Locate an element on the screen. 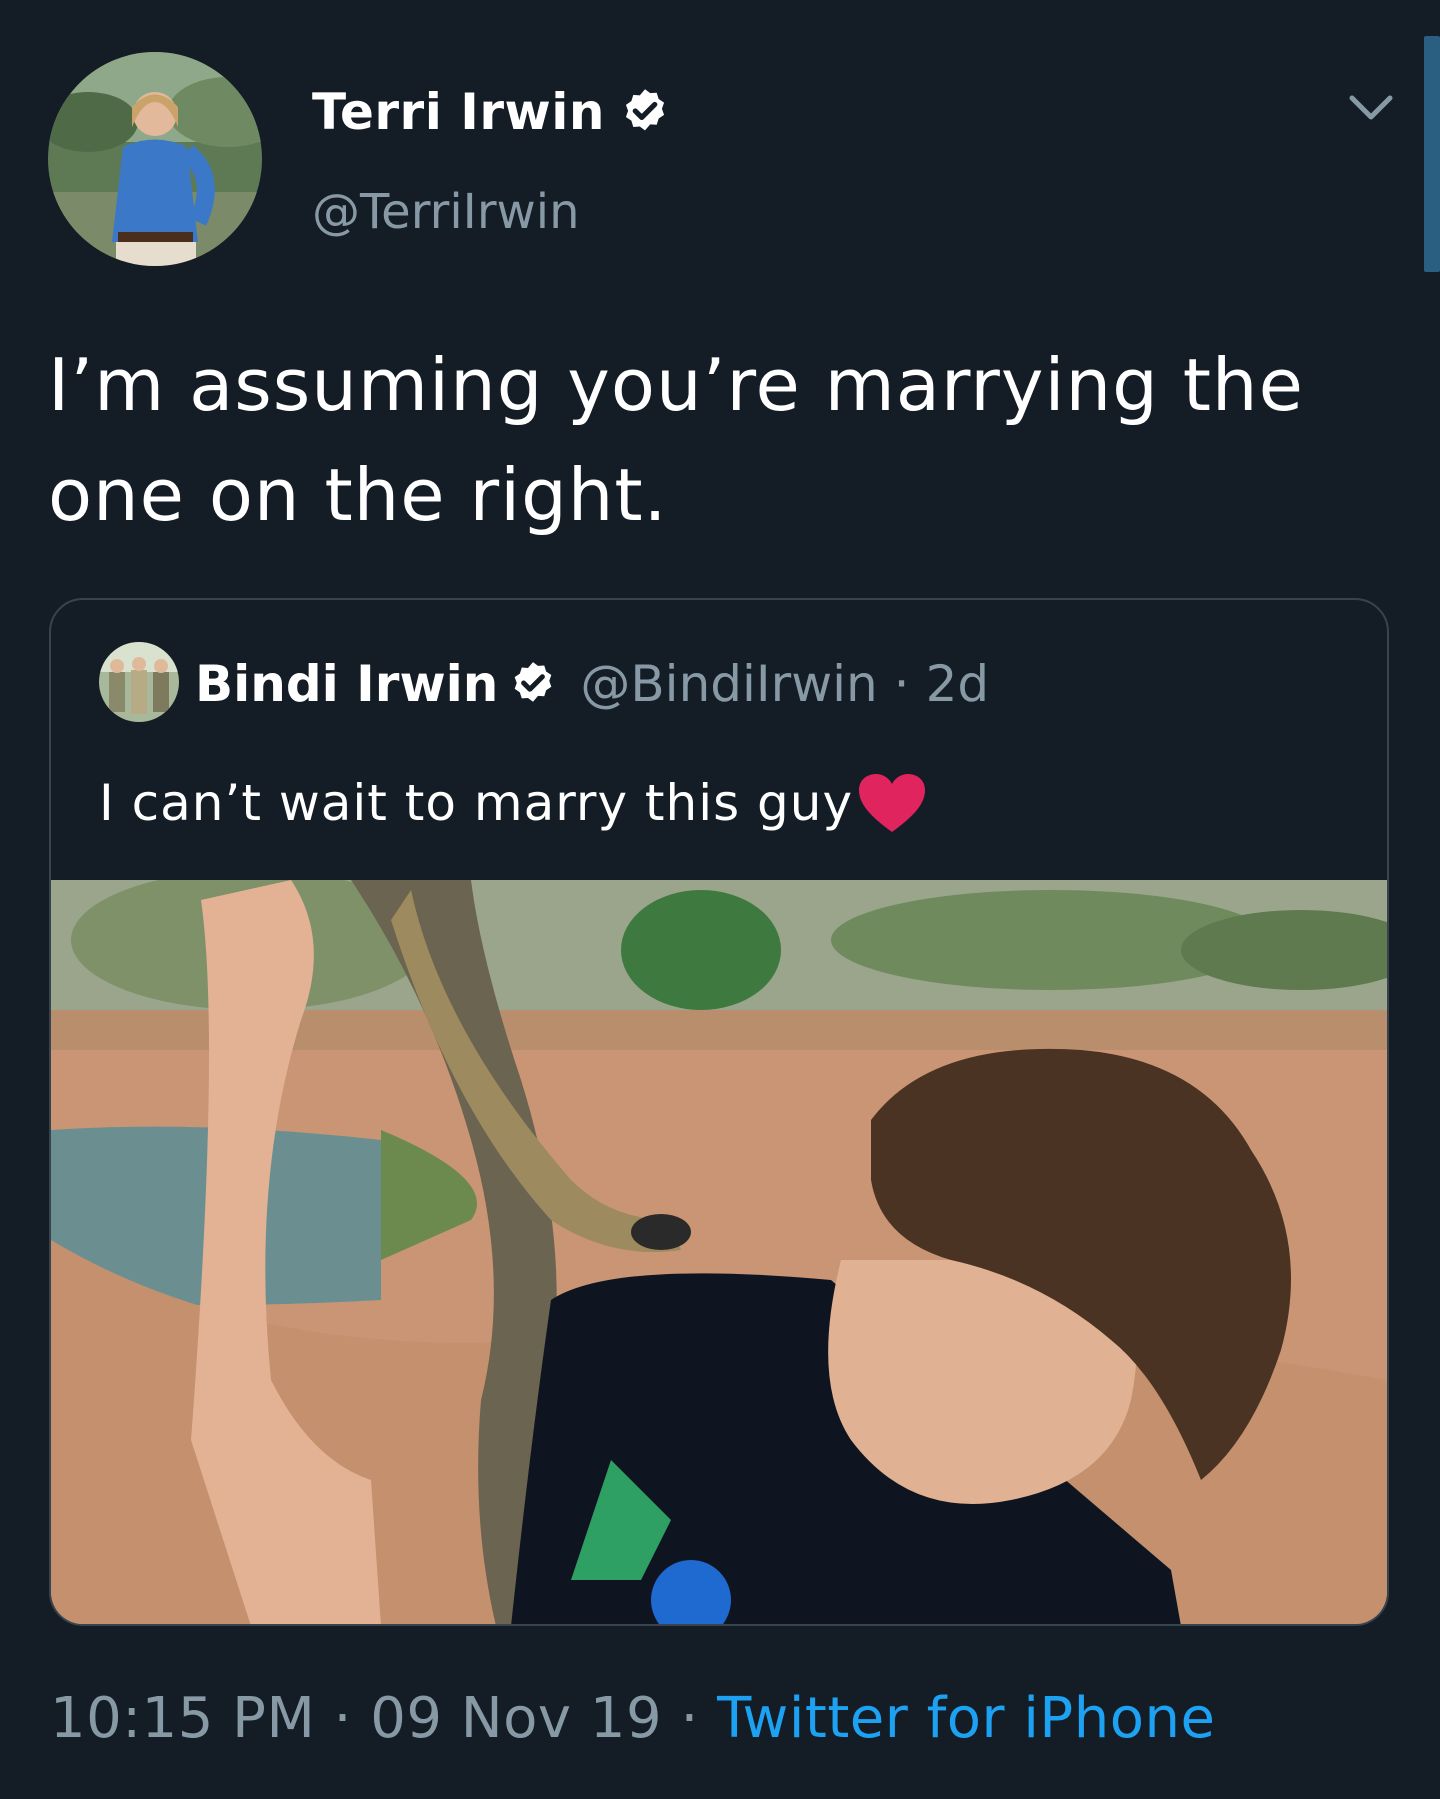 The image size is (1440, 1799). author-avatar is located at coordinates (155, 159).